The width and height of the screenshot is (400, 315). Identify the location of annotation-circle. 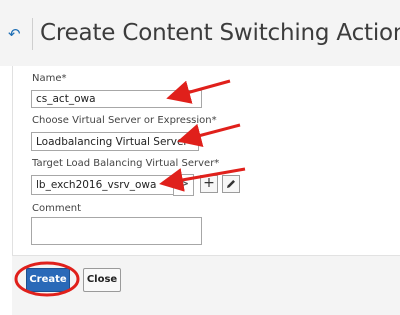
(47, 279).